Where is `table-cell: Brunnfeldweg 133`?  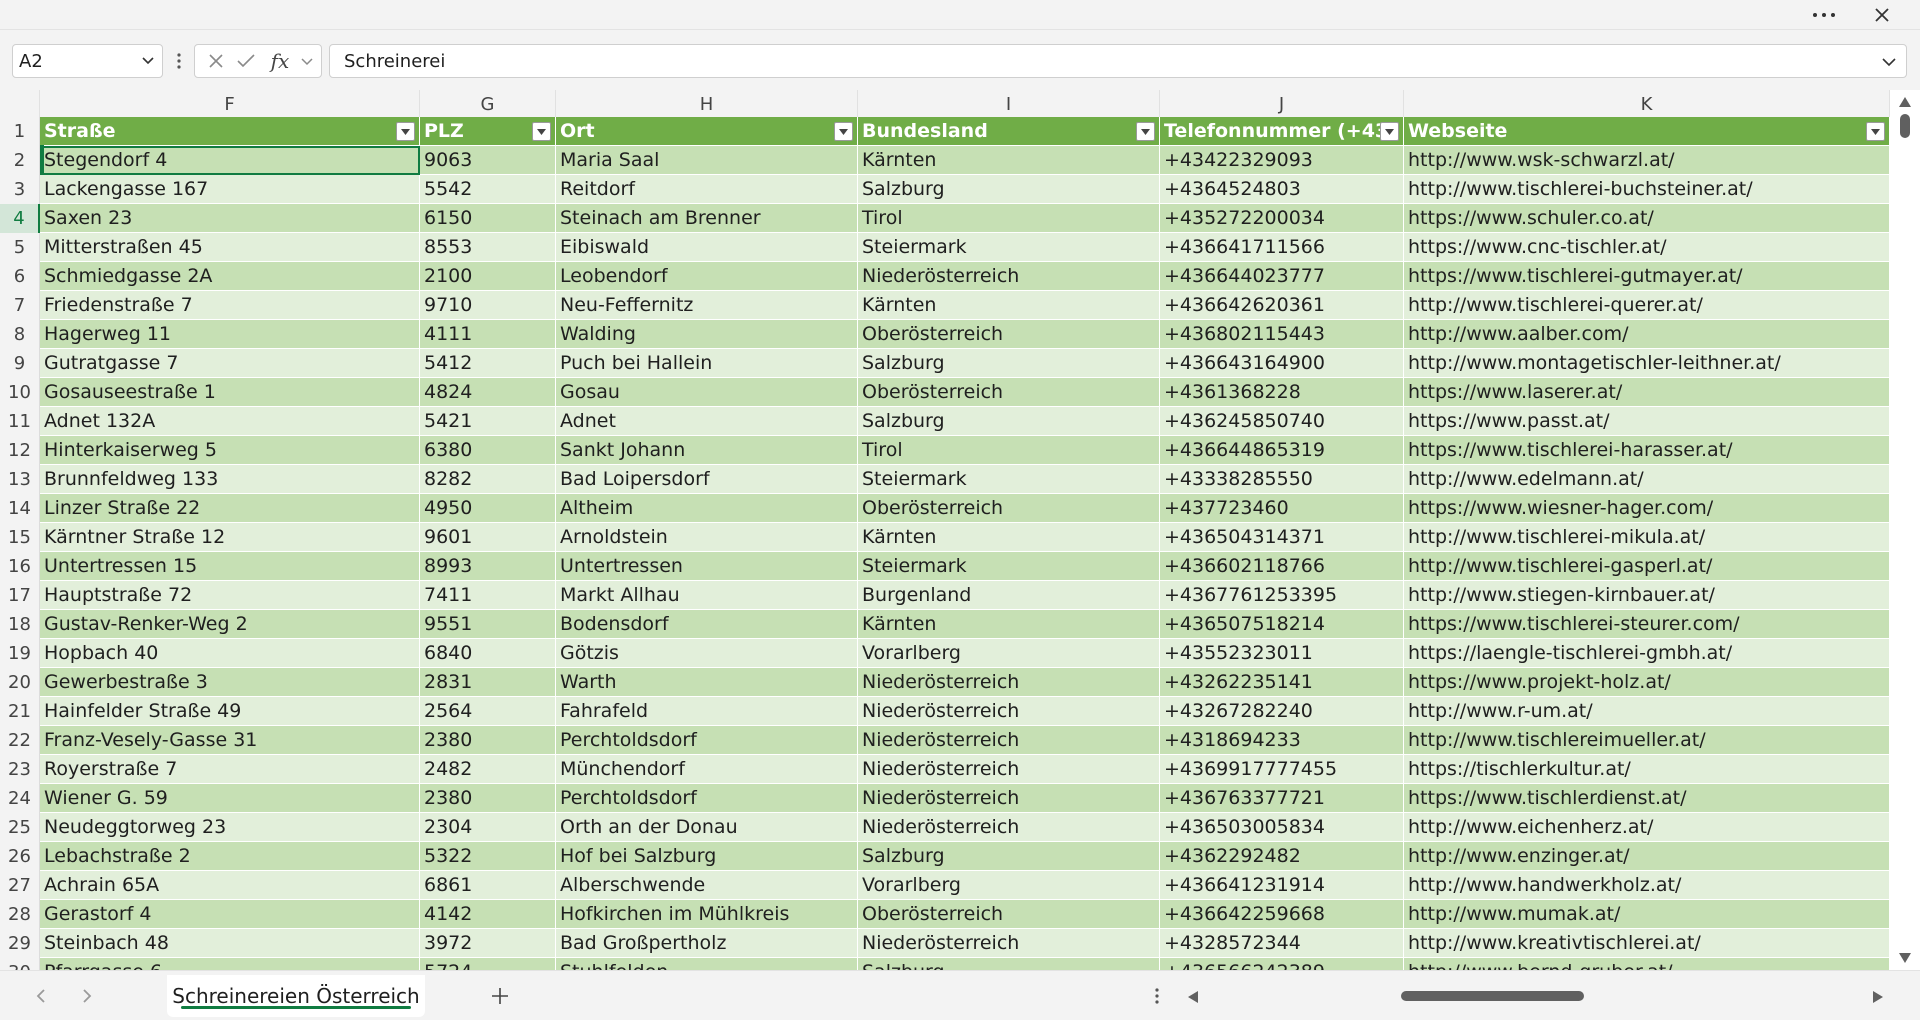 table-cell: Brunnfeldweg 133 is located at coordinates (230, 479).